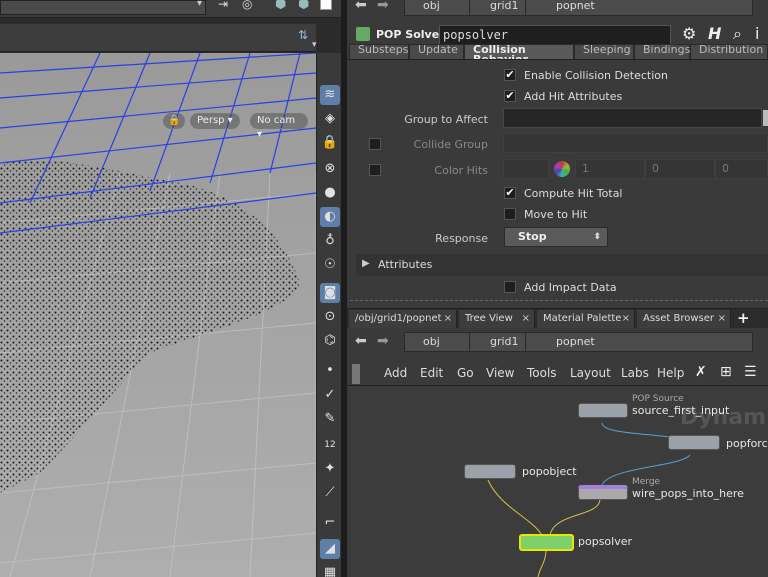  I want to click on display-options-icon: ≋, so click(330, 95).